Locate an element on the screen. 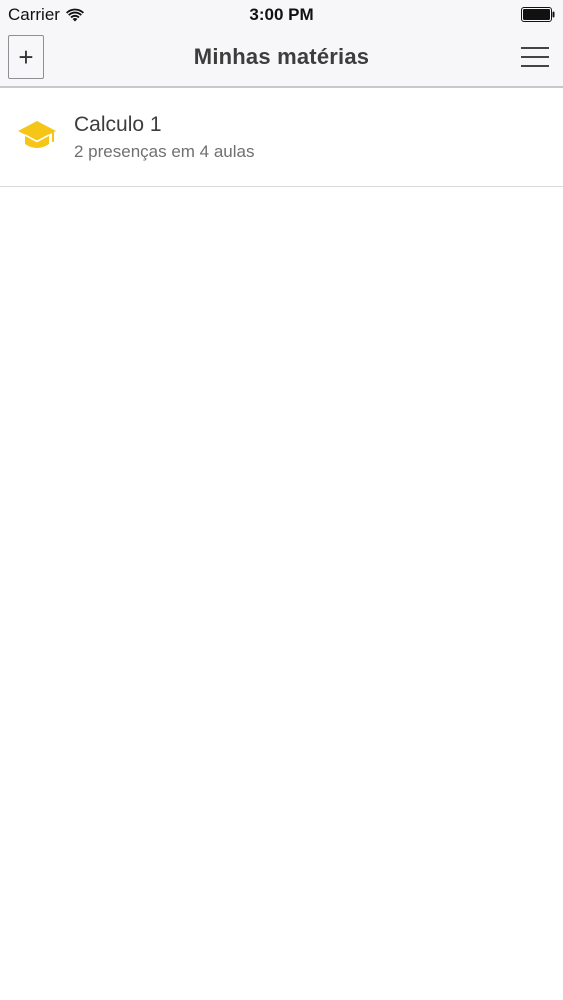 Image resolution: width=563 pixels, height=1000 pixels. graduation-cap-icon is located at coordinates (37, 134).